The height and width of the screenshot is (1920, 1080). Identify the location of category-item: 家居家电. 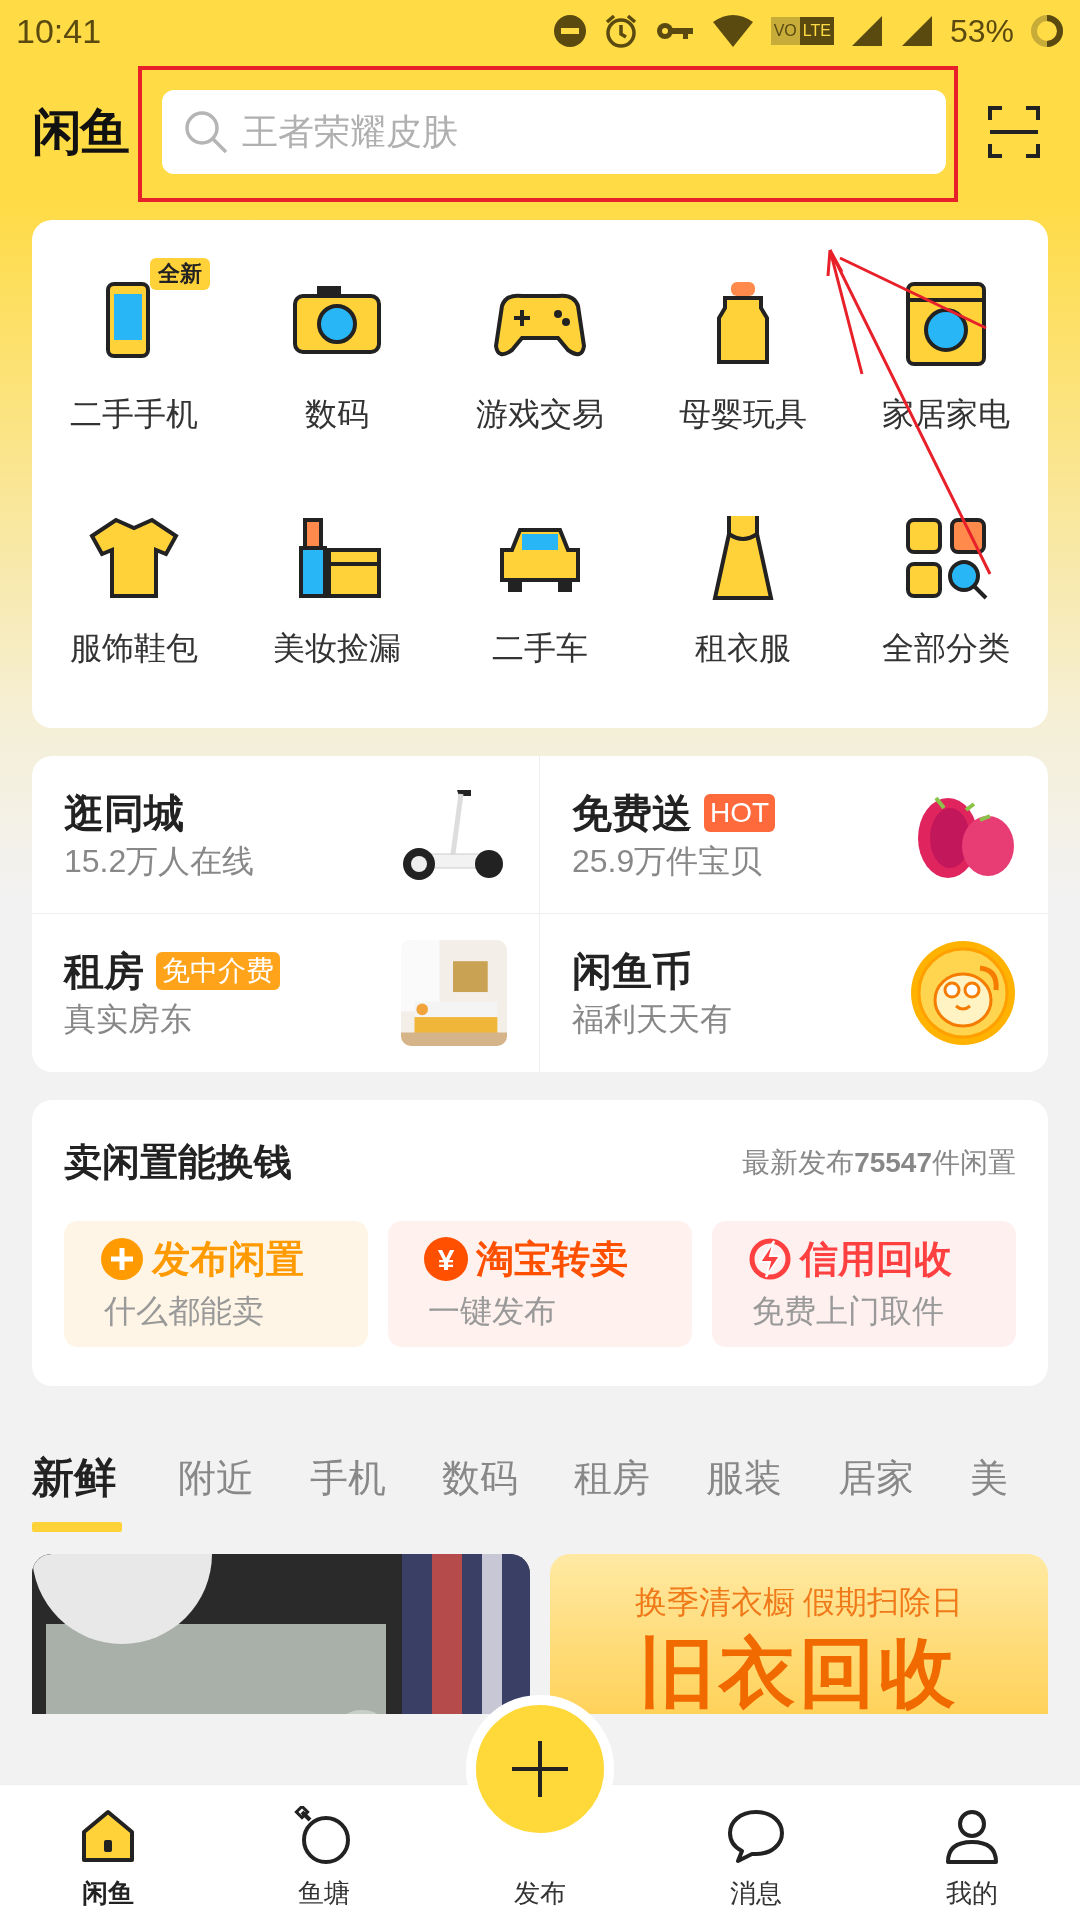
(946, 357).